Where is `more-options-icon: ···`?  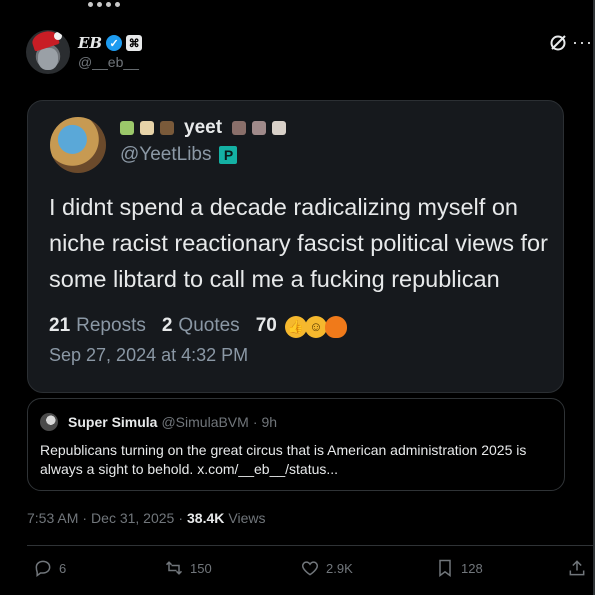 more-options-icon: ··· is located at coordinates (582, 42).